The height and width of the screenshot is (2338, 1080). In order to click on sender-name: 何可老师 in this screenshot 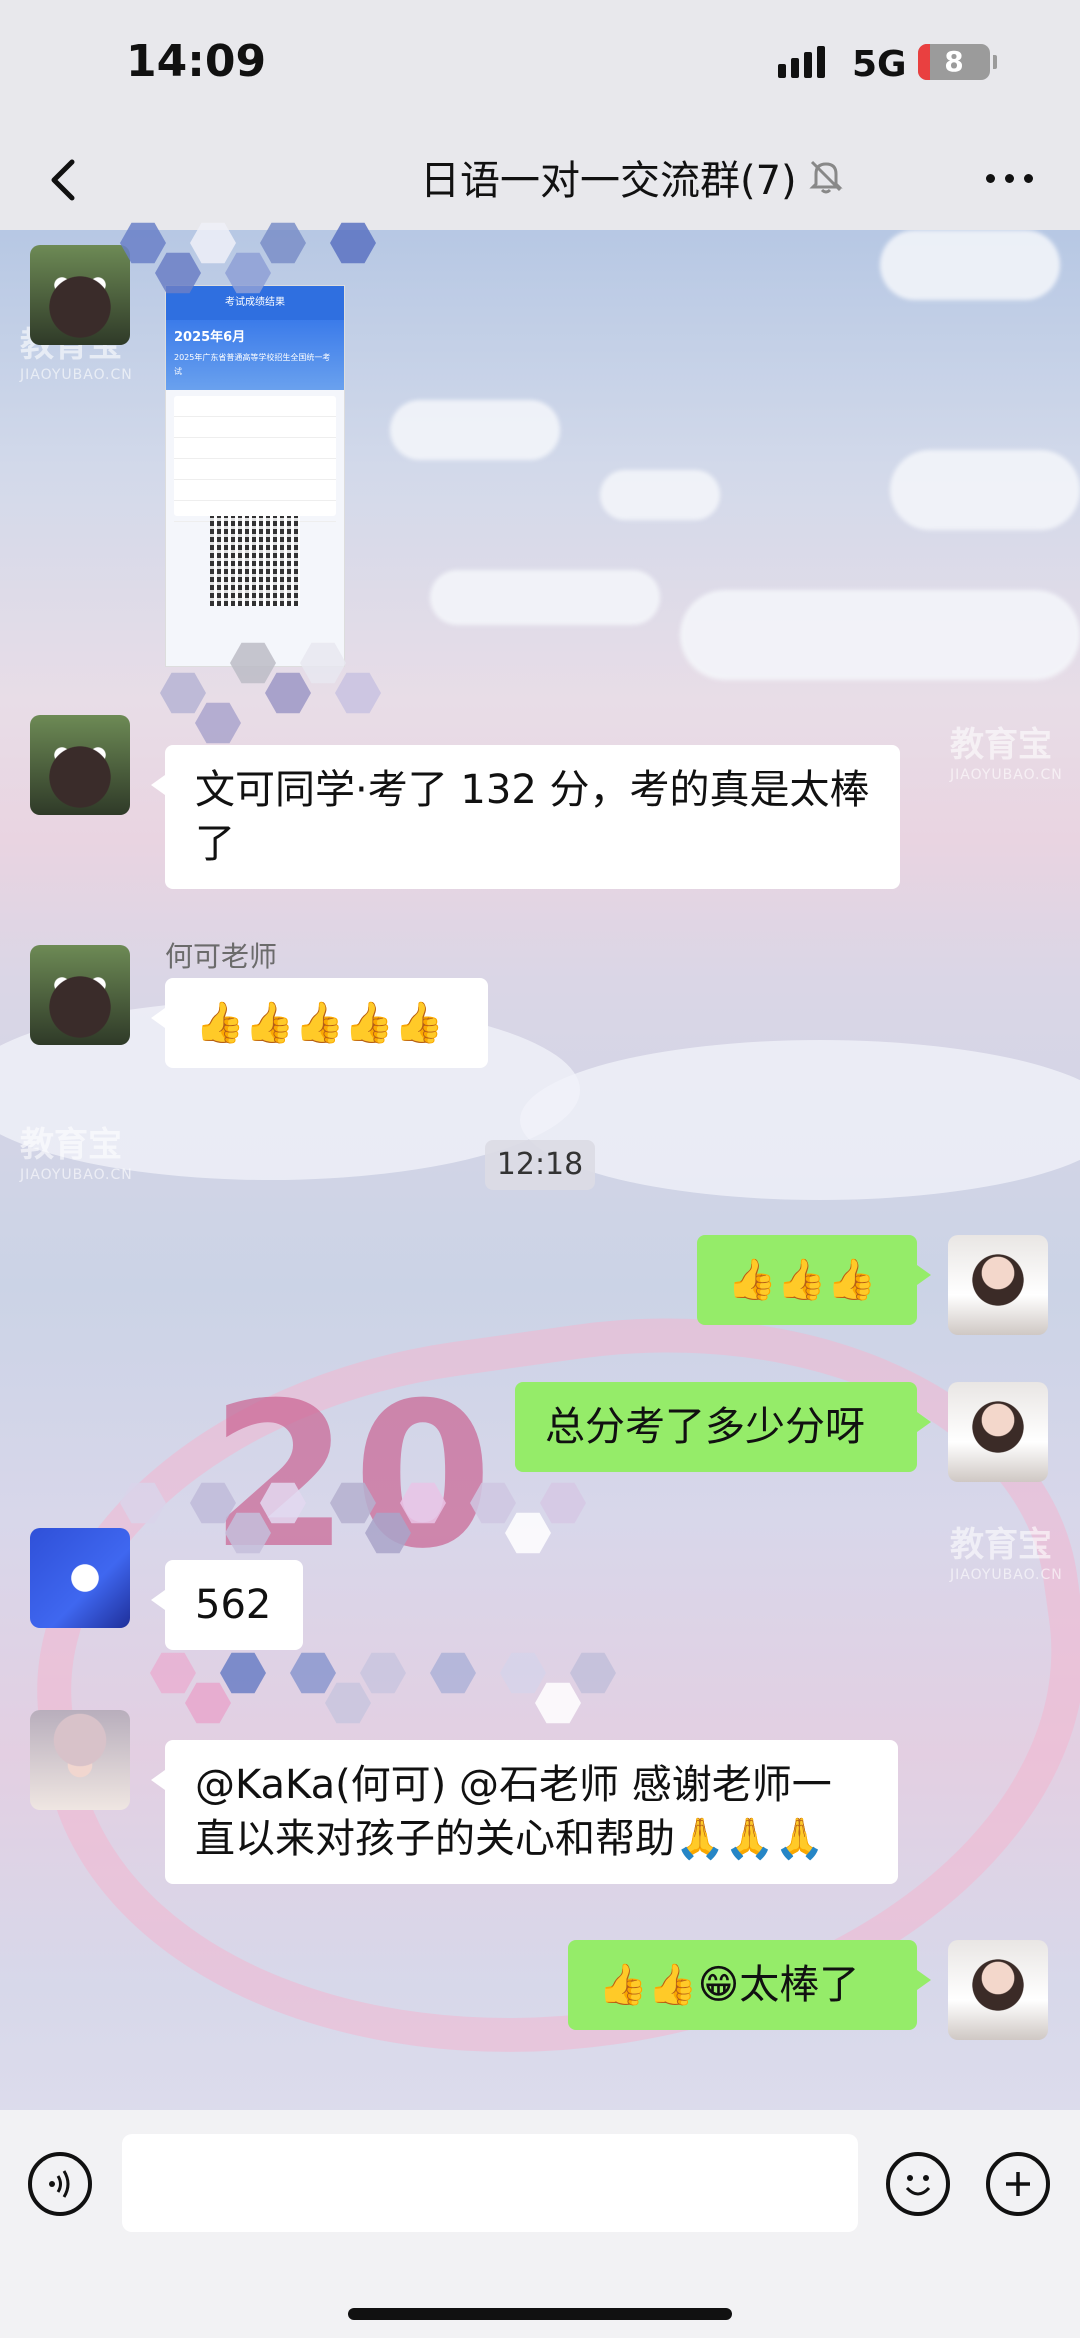, I will do `click(221, 956)`.